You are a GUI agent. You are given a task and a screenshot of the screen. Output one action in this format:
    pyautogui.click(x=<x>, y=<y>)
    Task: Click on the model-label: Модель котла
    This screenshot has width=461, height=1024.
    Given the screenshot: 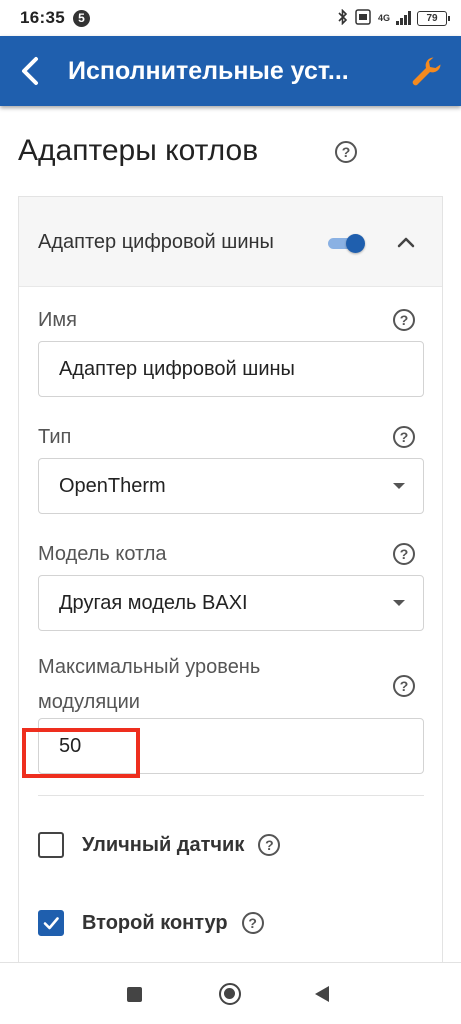 What is the action you would take?
    pyautogui.click(x=102, y=554)
    